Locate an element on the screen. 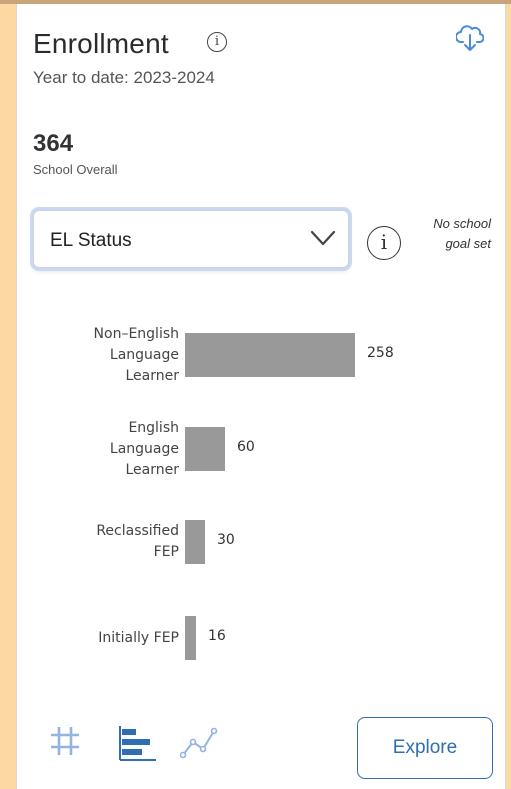  card-title: Enrollment is located at coordinates (101, 43).